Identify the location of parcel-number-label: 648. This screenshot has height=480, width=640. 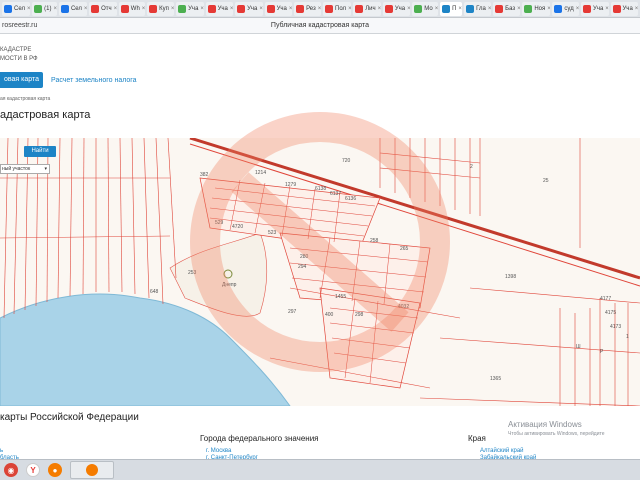
(154, 292).